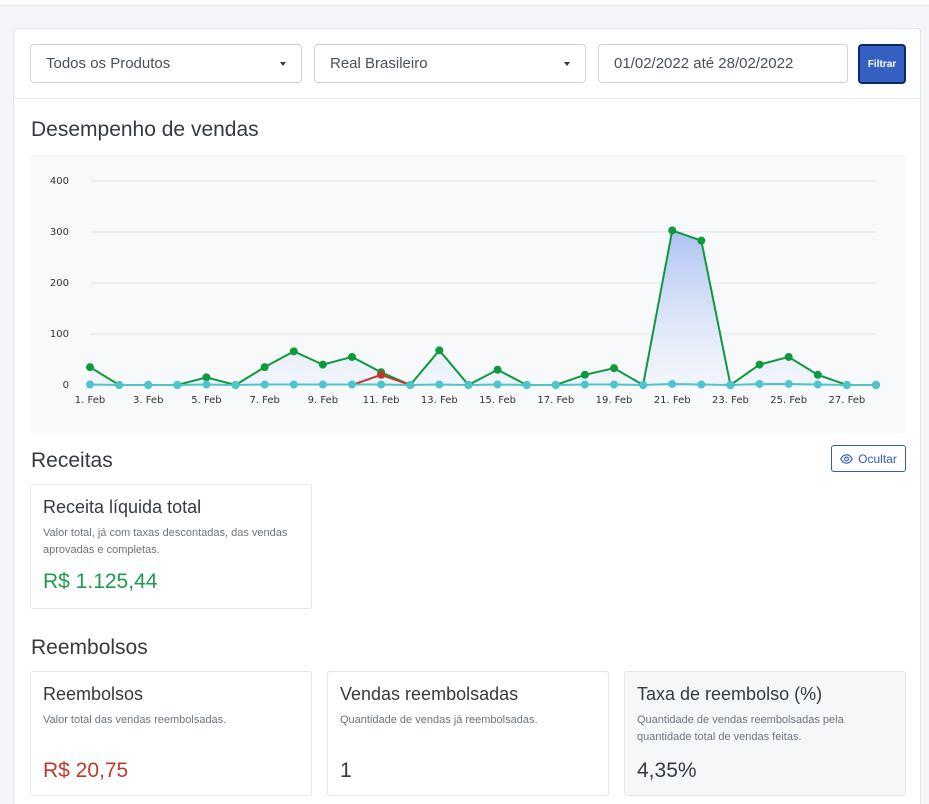  Describe the element at coordinates (206, 400) in the screenshot. I see `x-tick-label: 5. Feb` at that location.